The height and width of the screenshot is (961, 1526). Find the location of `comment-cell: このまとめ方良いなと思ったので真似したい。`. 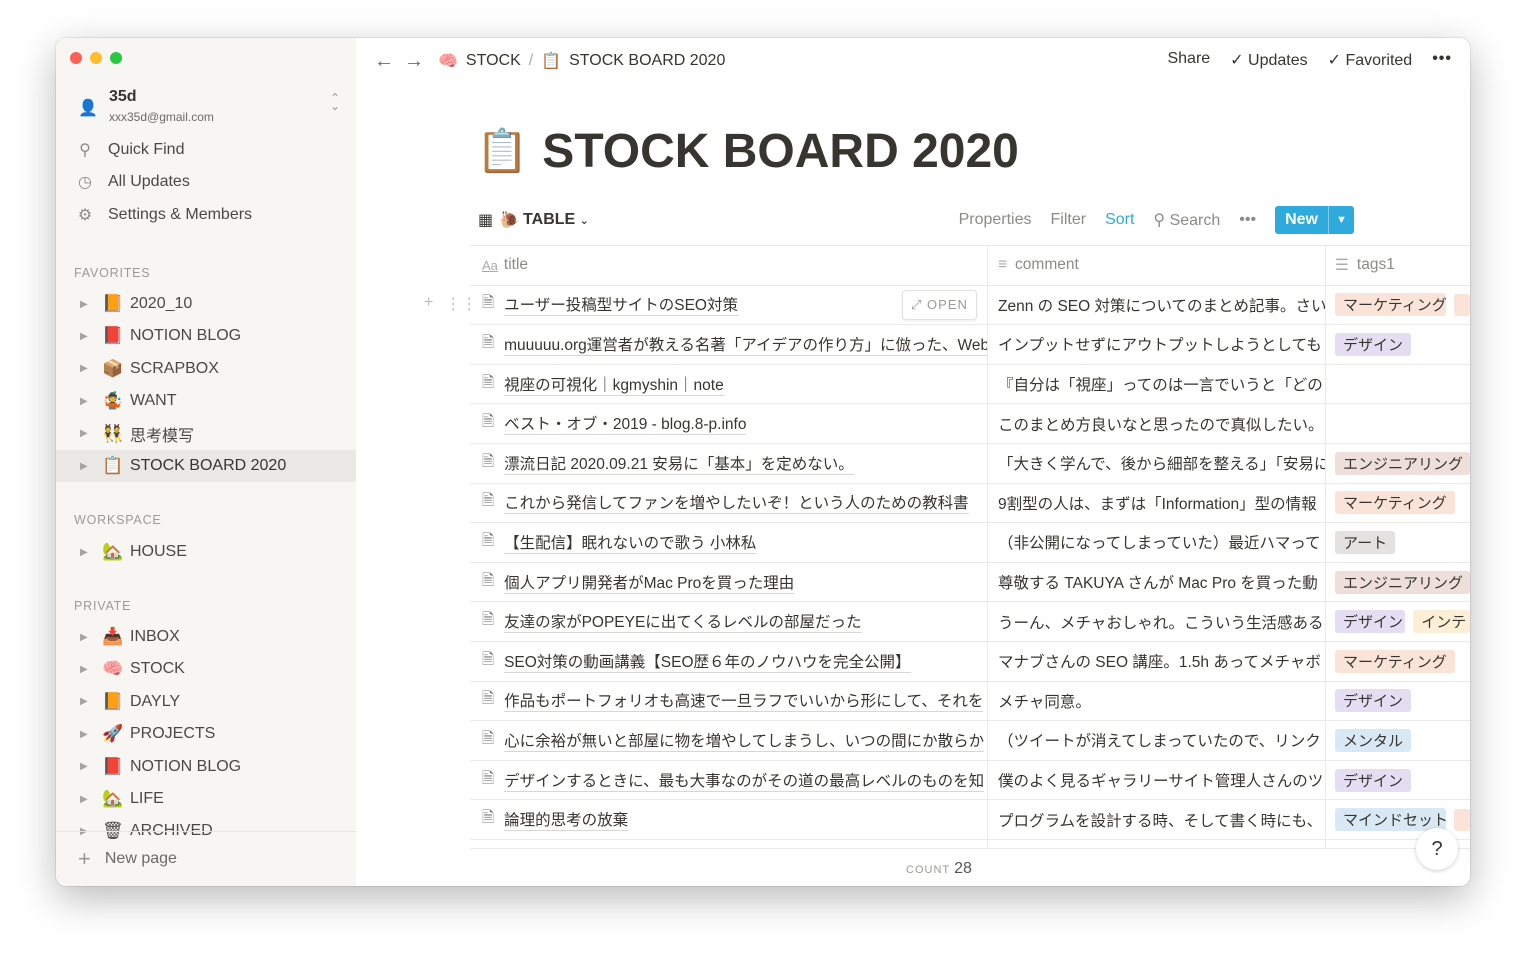

comment-cell: このまとめ方良いなと思ったので真似したい。 is located at coordinates (1157, 423).